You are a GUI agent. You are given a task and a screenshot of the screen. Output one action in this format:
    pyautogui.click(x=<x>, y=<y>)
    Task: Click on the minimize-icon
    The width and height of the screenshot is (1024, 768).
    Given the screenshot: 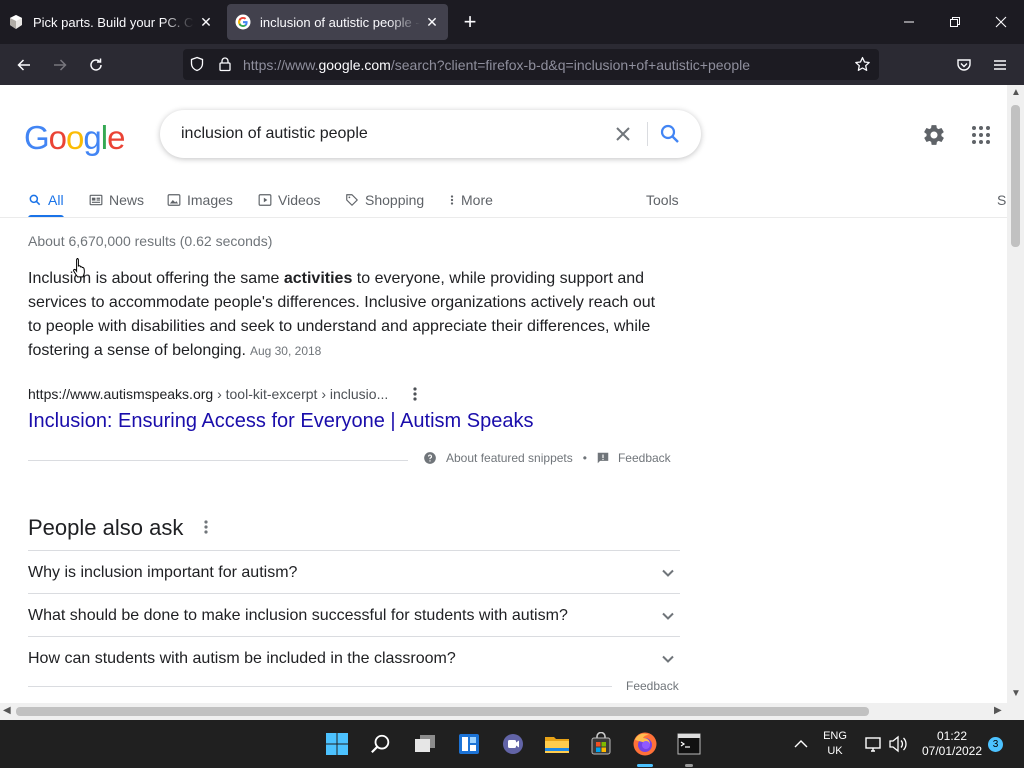 What is the action you would take?
    pyautogui.click(x=909, y=22)
    